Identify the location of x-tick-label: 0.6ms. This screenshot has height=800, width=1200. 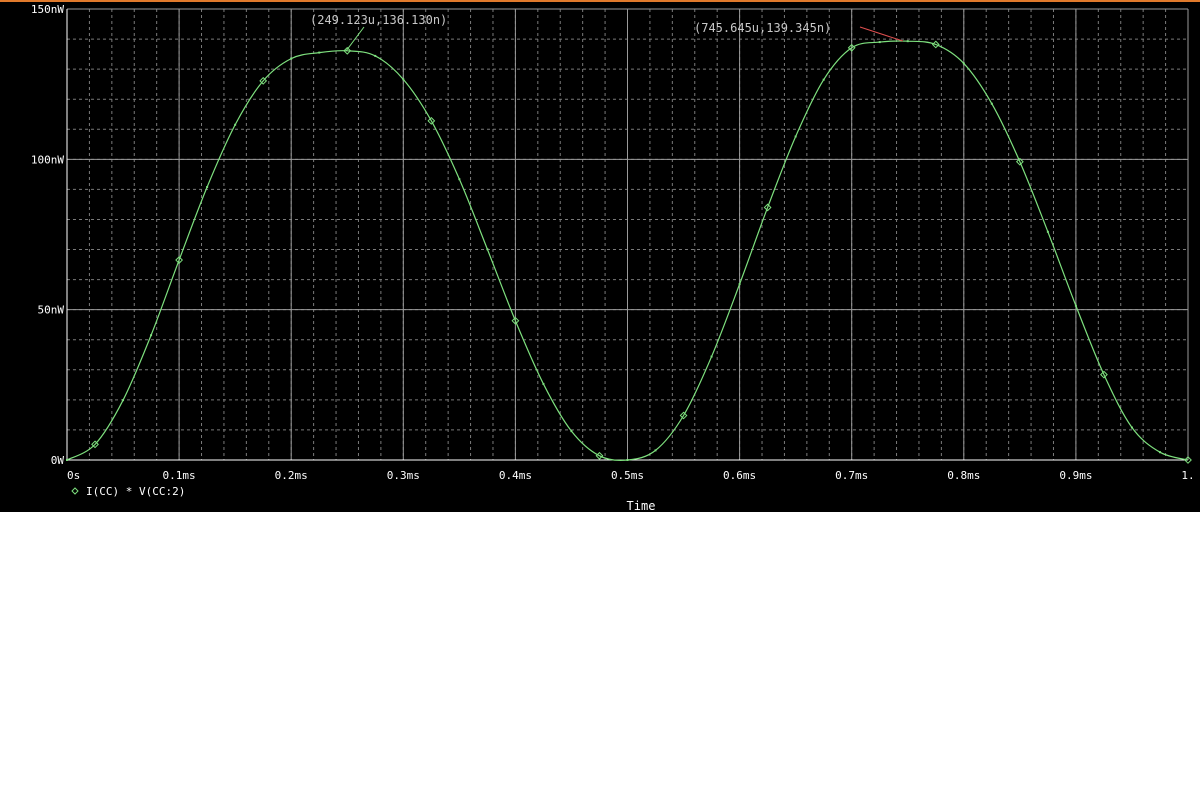
(739, 475).